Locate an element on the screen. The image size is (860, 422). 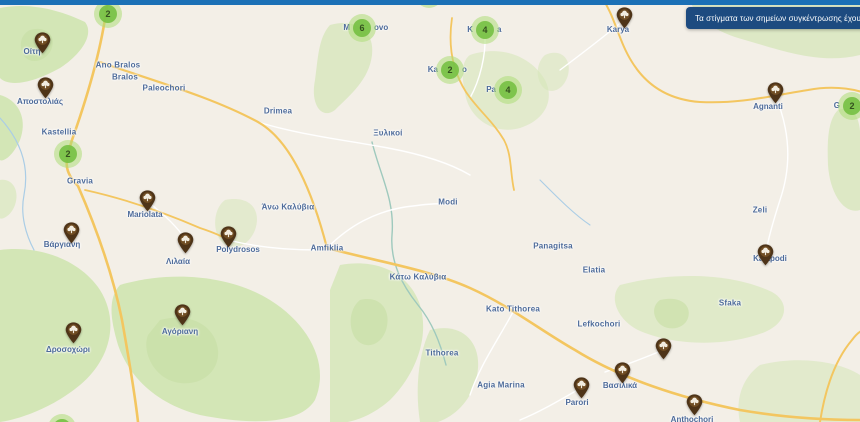
cluster-count: 6 is located at coordinates (362, 28).